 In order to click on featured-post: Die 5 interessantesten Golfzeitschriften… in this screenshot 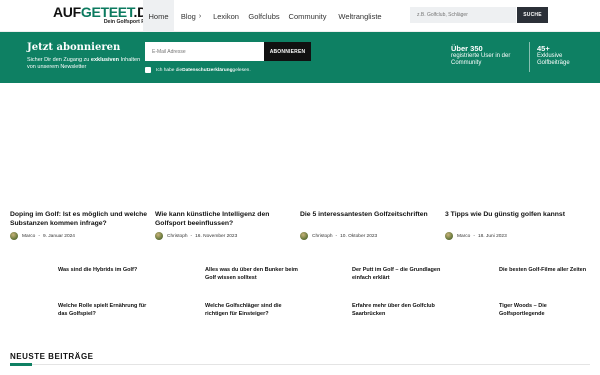, I will do `click(372, 225)`.